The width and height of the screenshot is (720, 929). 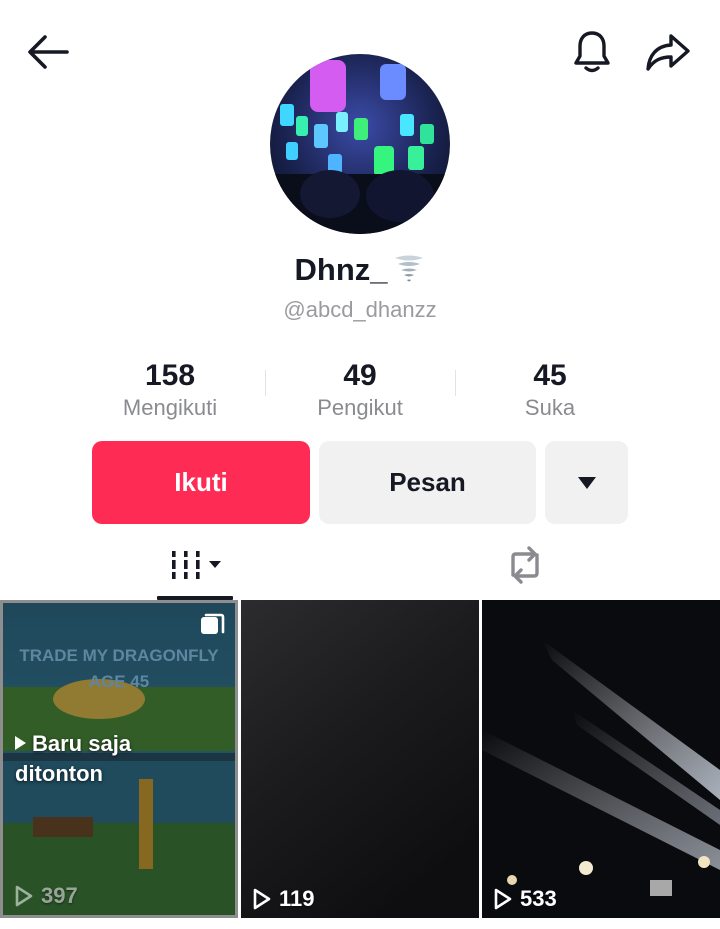 What do you see at coordinates (360, 309) in the screenshot?
I see `username: @abcd_dhanzz` at bounding box center [360, 309].